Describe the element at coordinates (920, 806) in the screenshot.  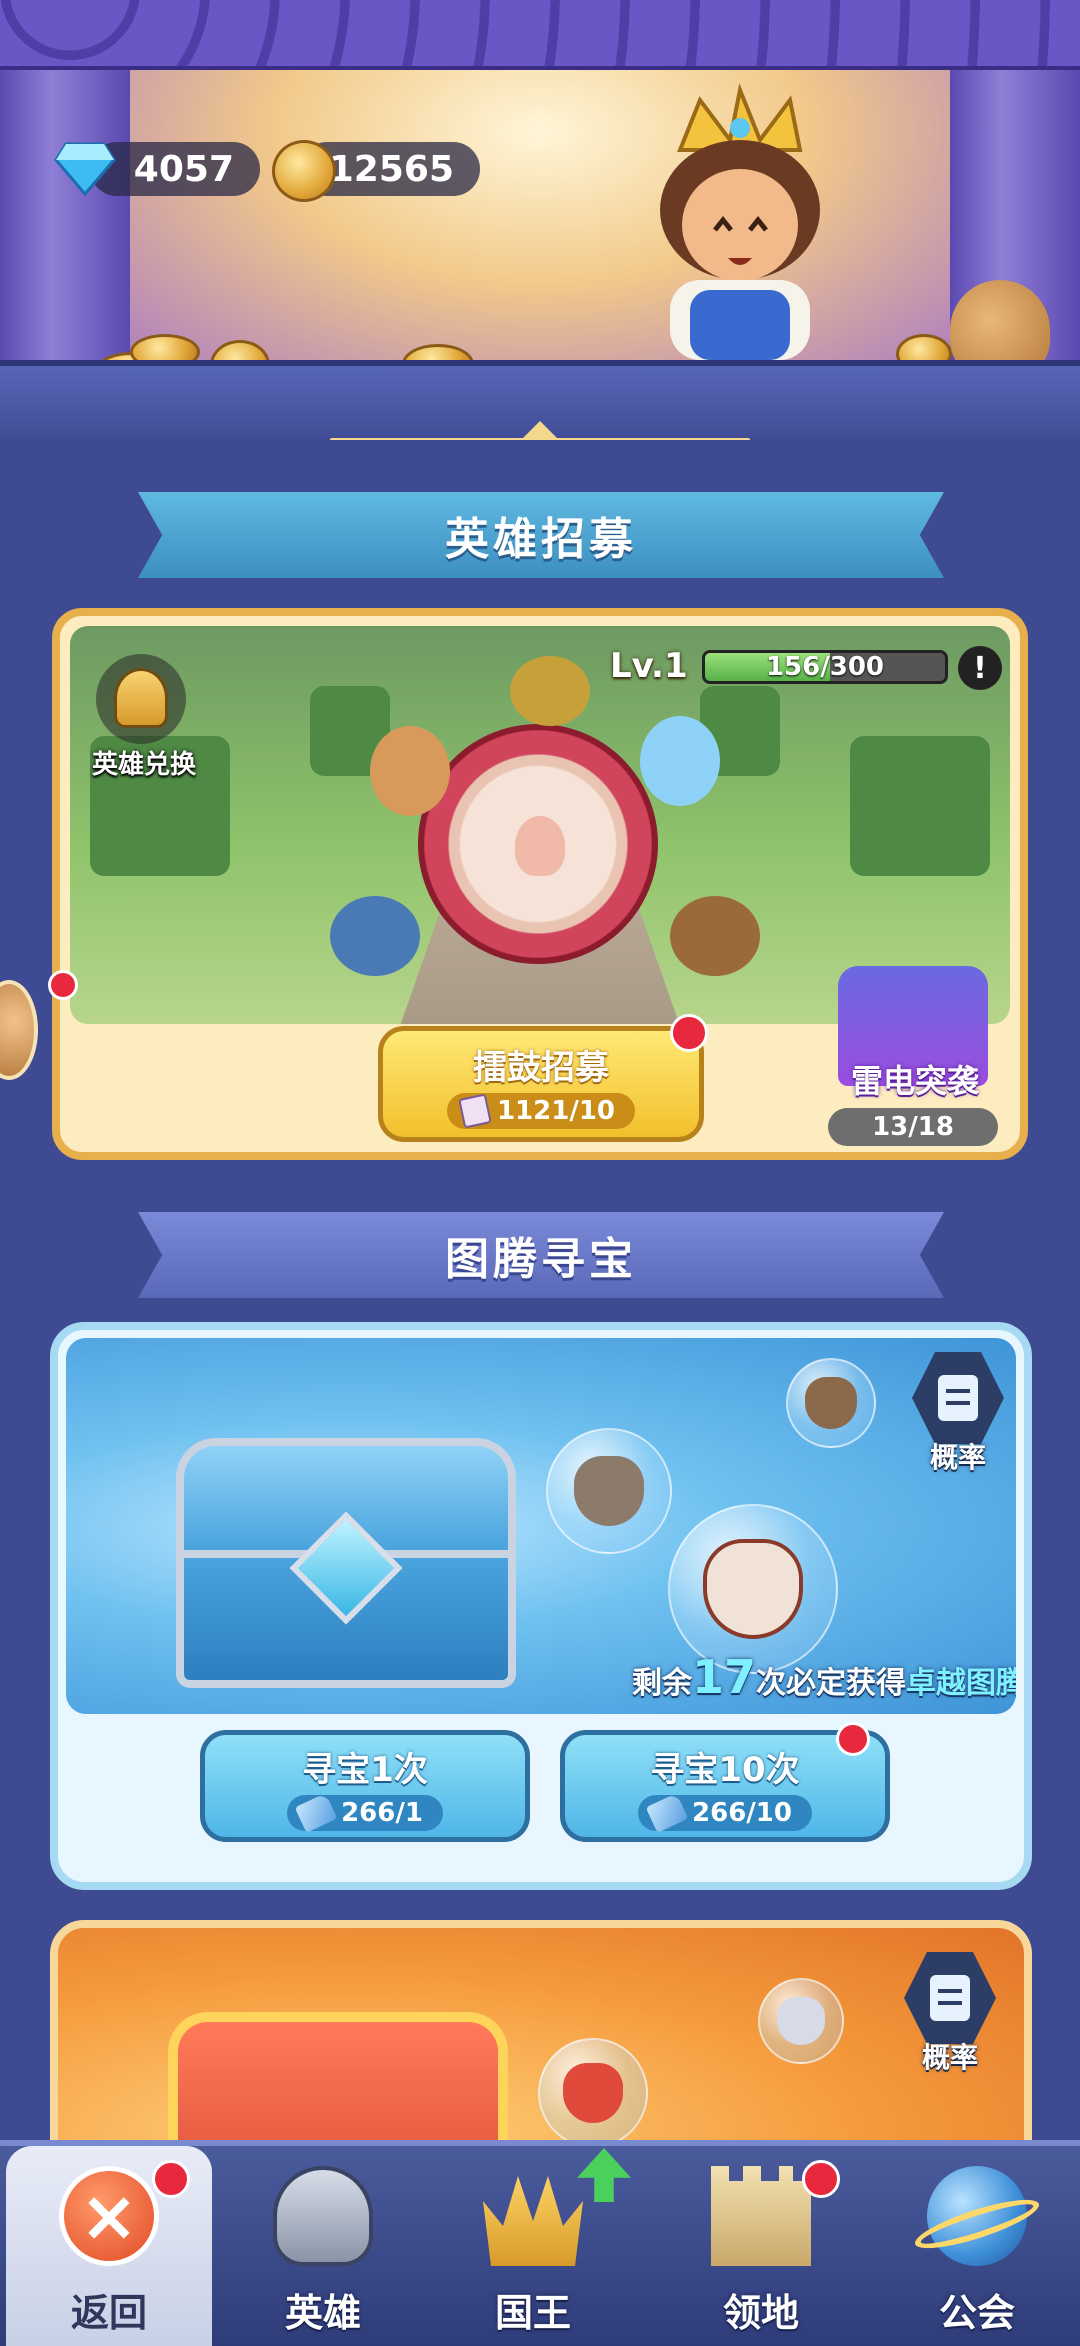
I see `hedge-decoration` at that location.